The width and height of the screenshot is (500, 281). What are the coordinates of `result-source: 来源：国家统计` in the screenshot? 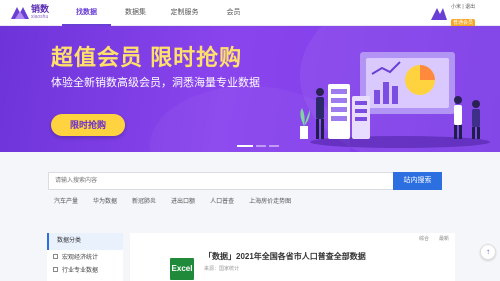 It's located at (222, 269).